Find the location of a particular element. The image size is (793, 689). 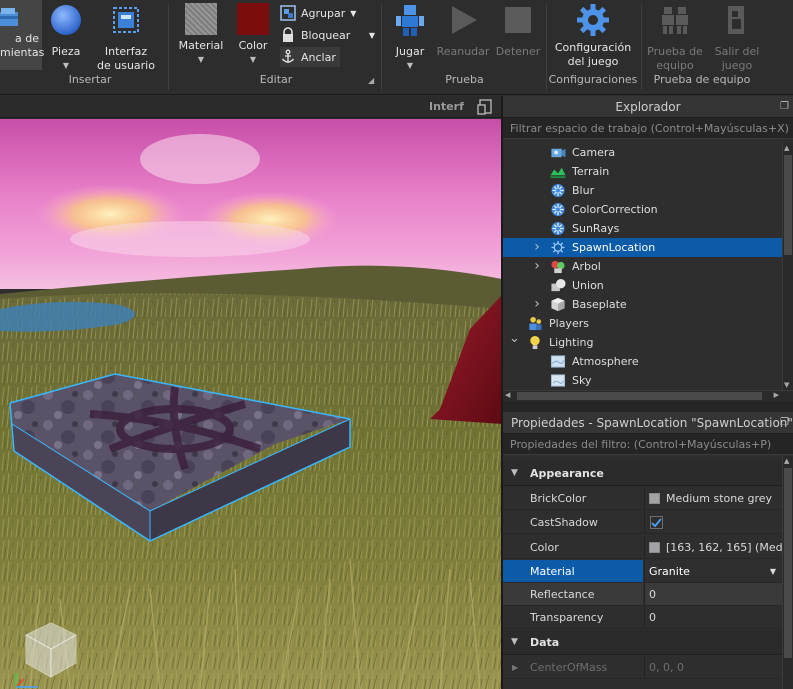

edit-expand-icon: ◢ is located at coordinates (371, 80).